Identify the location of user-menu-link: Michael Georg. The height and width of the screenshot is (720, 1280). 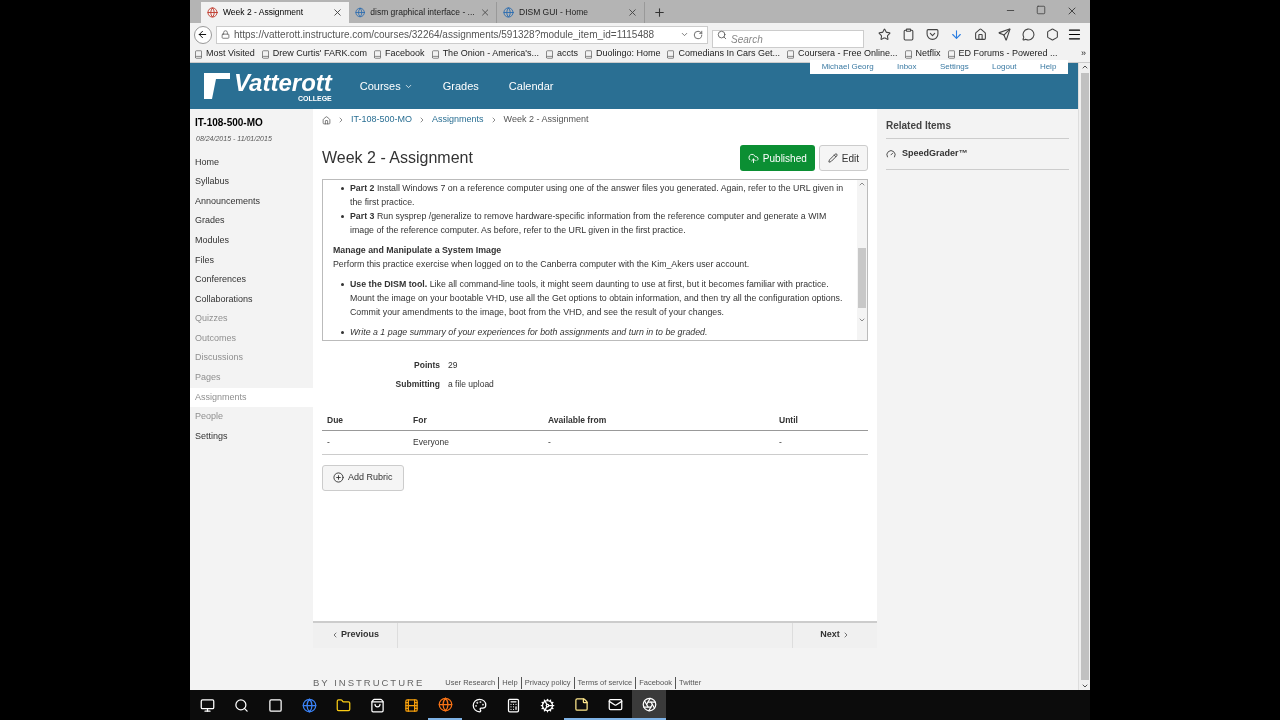
(847, 67).